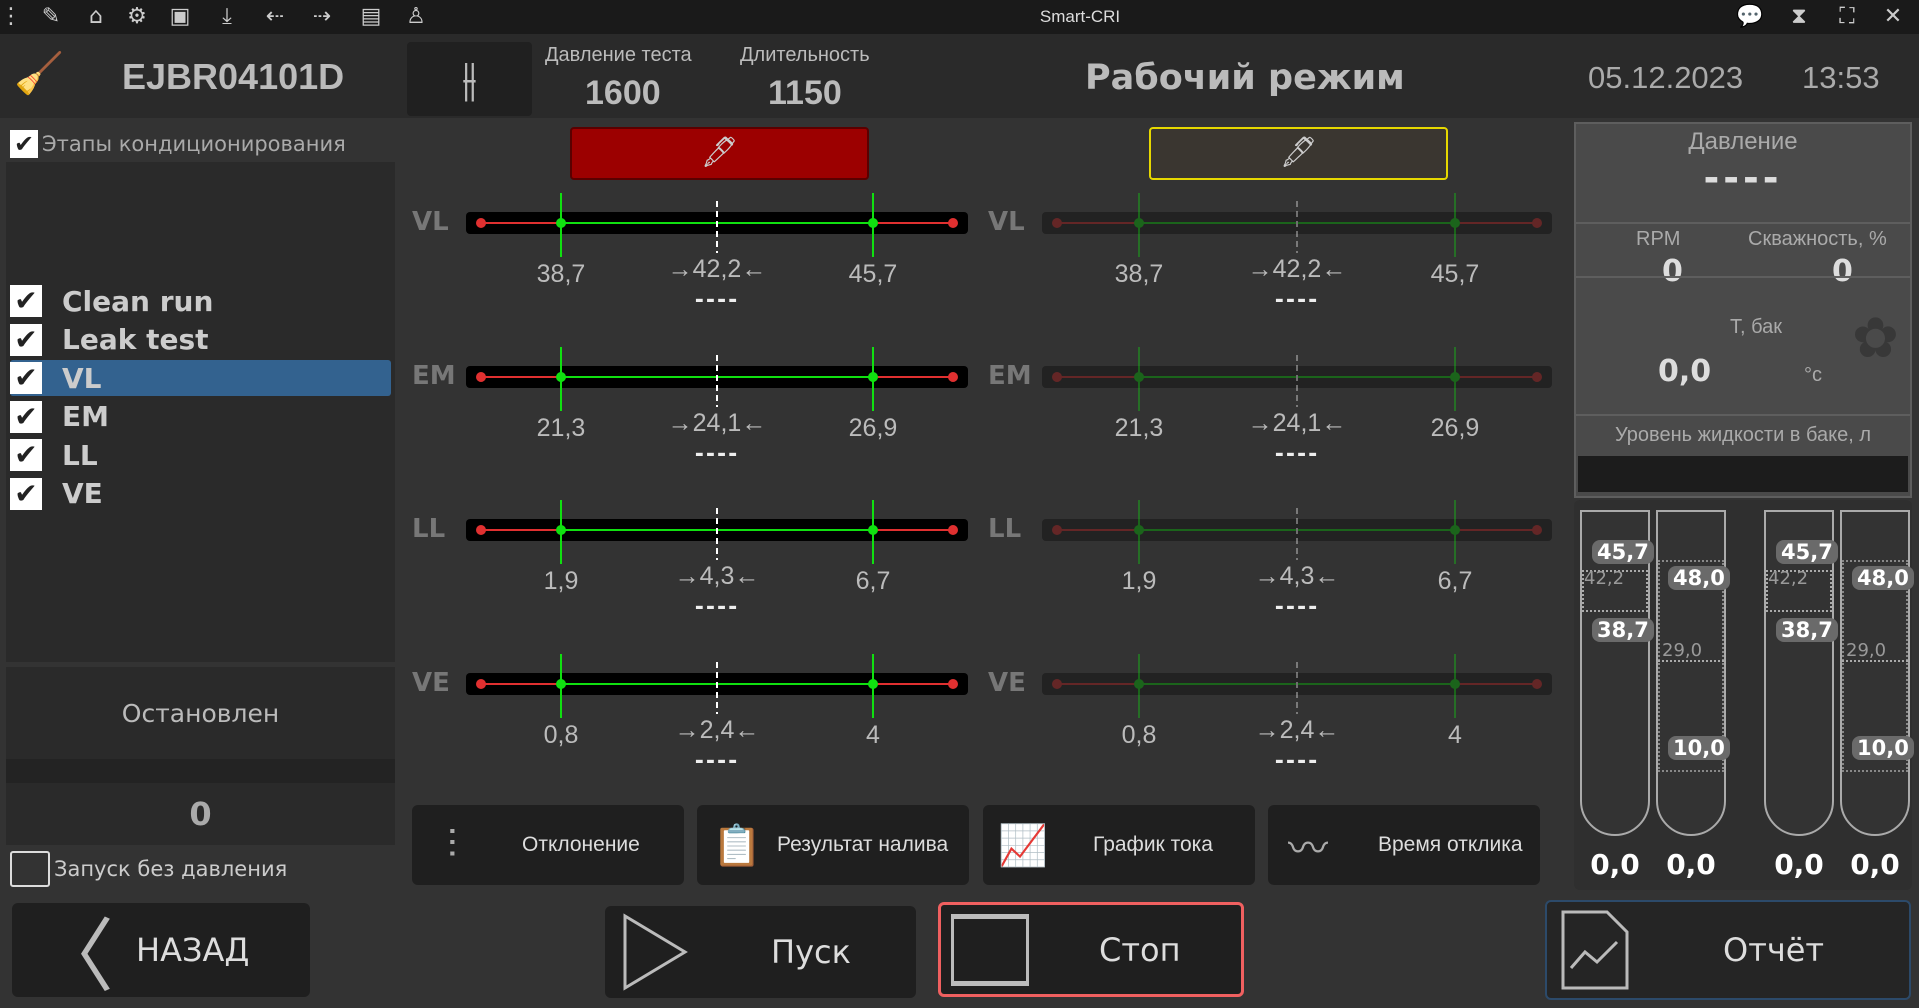 The image size is (1919, 1008). I want to click on tube-min-label: 38,7, so click(1807, 630).